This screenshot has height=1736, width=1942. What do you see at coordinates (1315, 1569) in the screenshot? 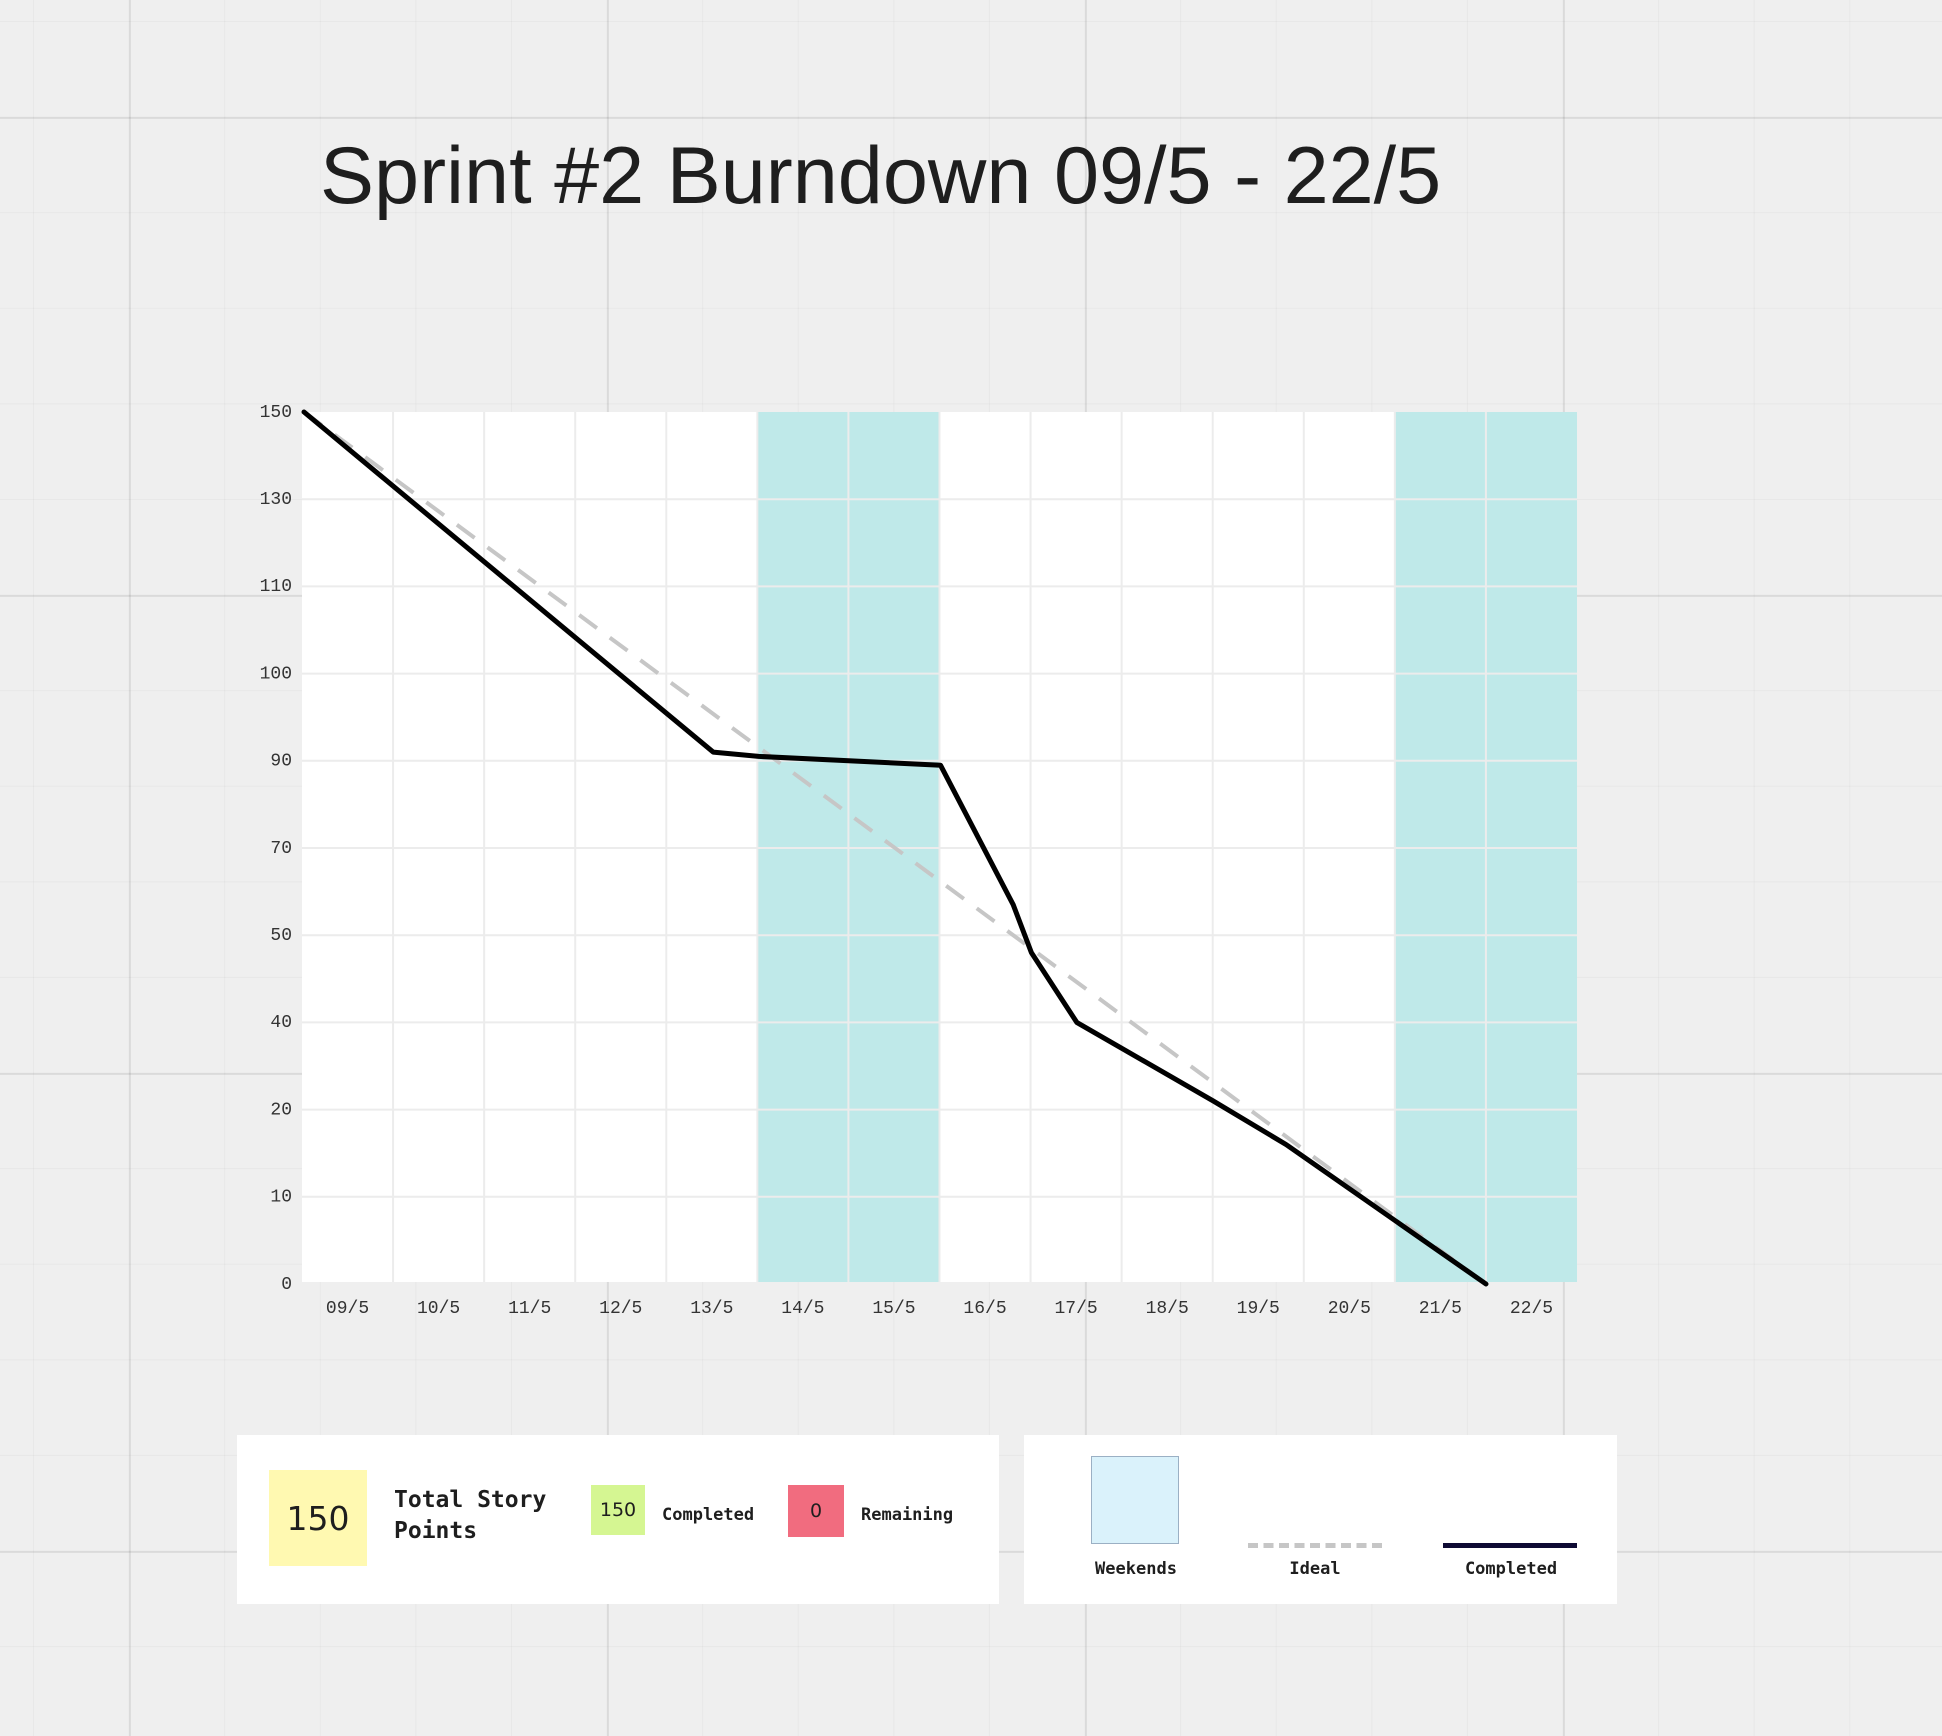
I see `legend-ideal-label: Ideal` at bounding box center [1315, 1569].